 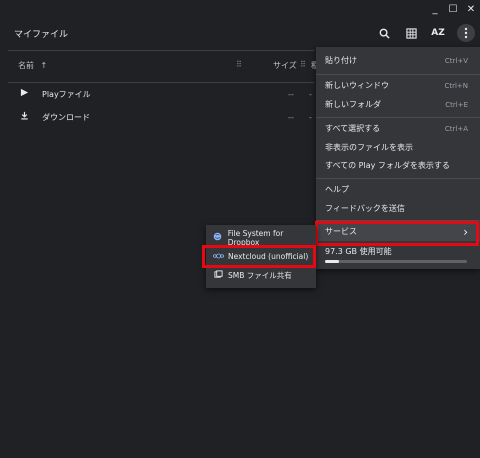 I want to click on grid-view-button, so click(x=411, y=33).